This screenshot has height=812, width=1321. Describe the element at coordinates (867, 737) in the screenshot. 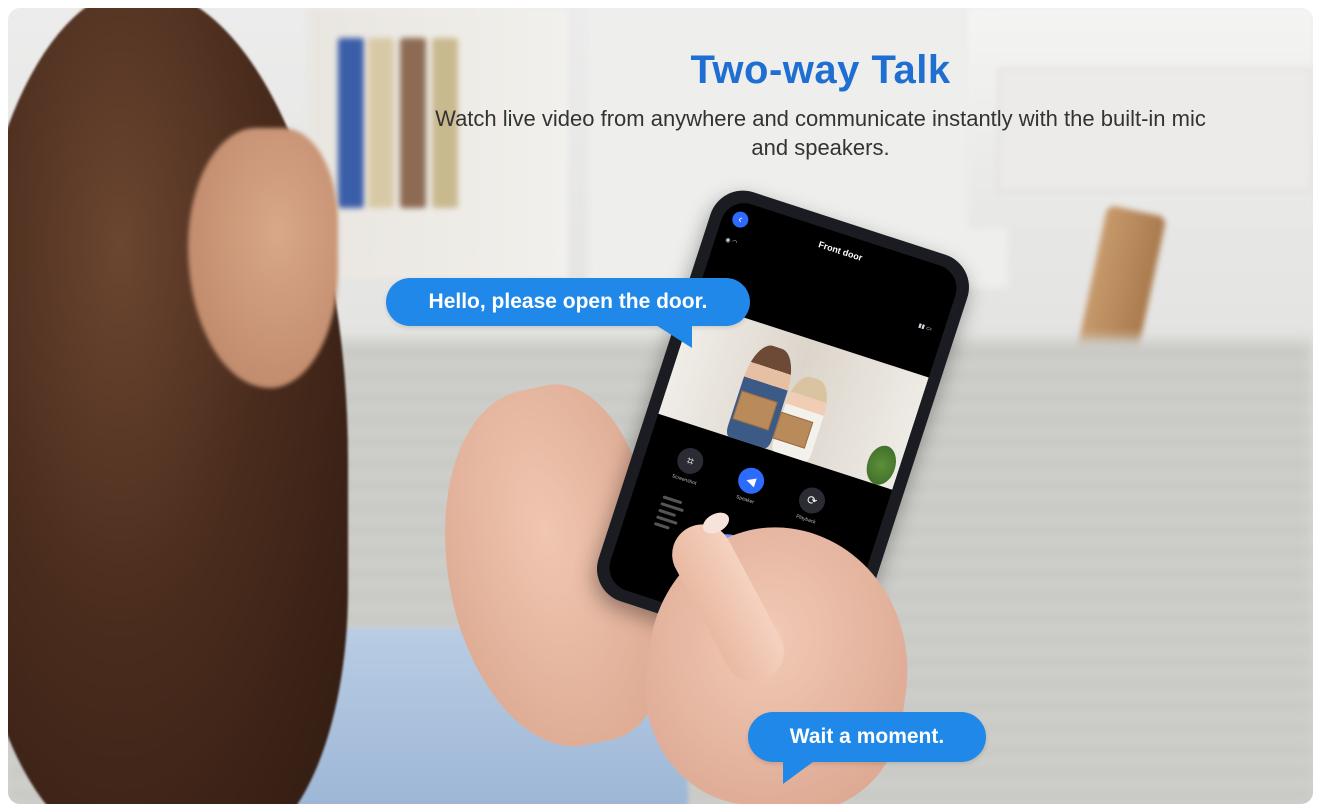

I see `reply-speech-bubble: Wait a moment.` at that location.